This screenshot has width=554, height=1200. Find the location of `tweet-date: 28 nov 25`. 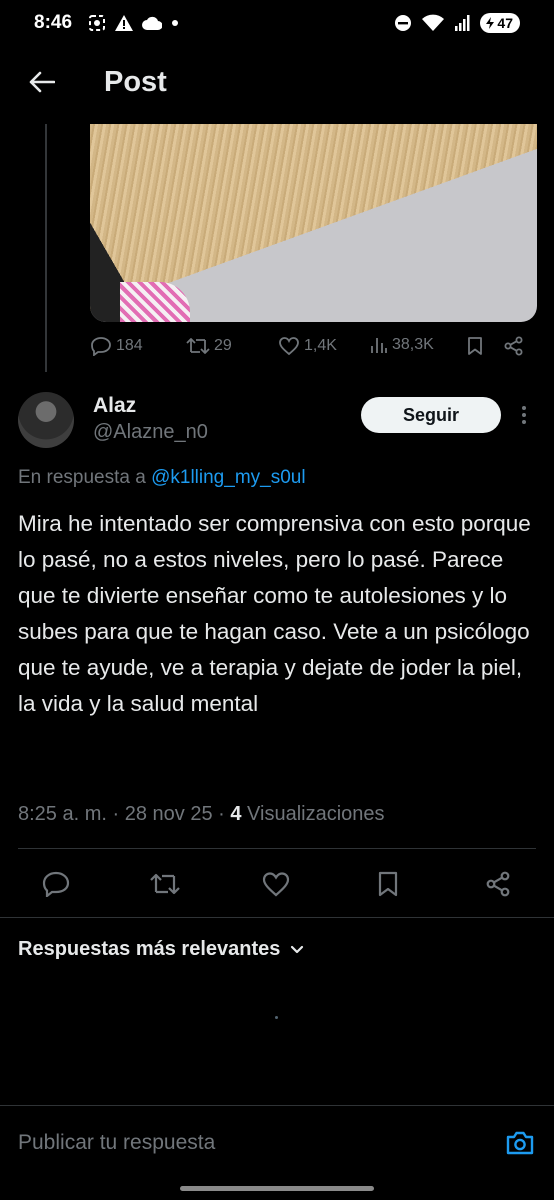

tweet-date: 28 nov 25 is located at coordinates (169, 814).